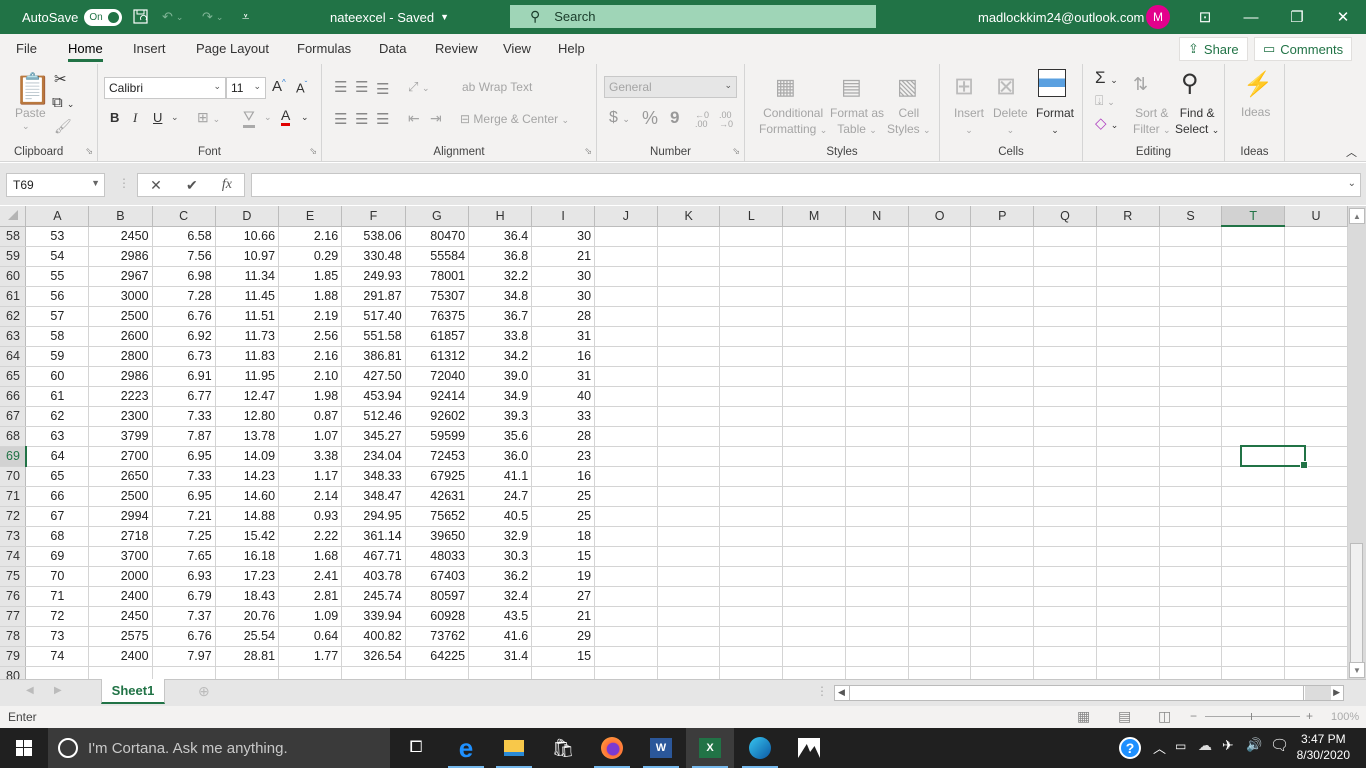 The image size is (1366, 768). I want to click on cell-k77, so click(689, 616).